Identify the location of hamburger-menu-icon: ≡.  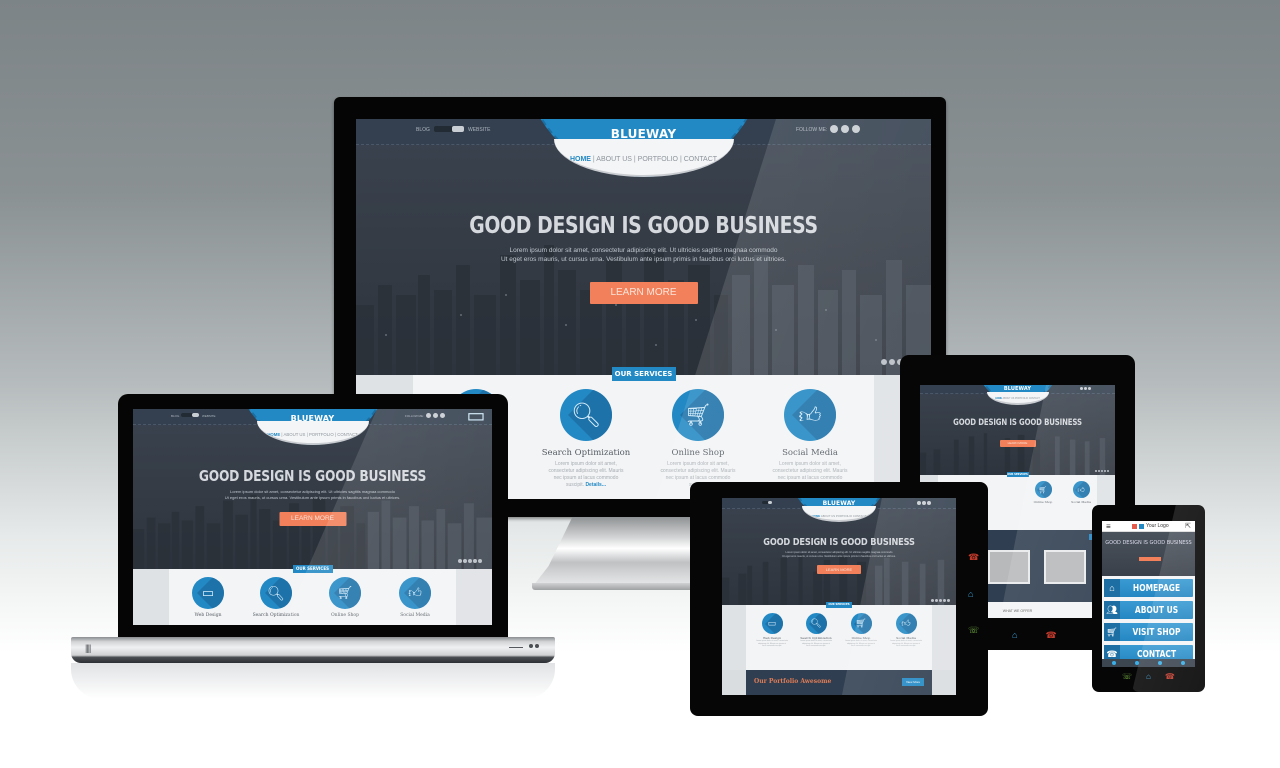
(1108, 527).